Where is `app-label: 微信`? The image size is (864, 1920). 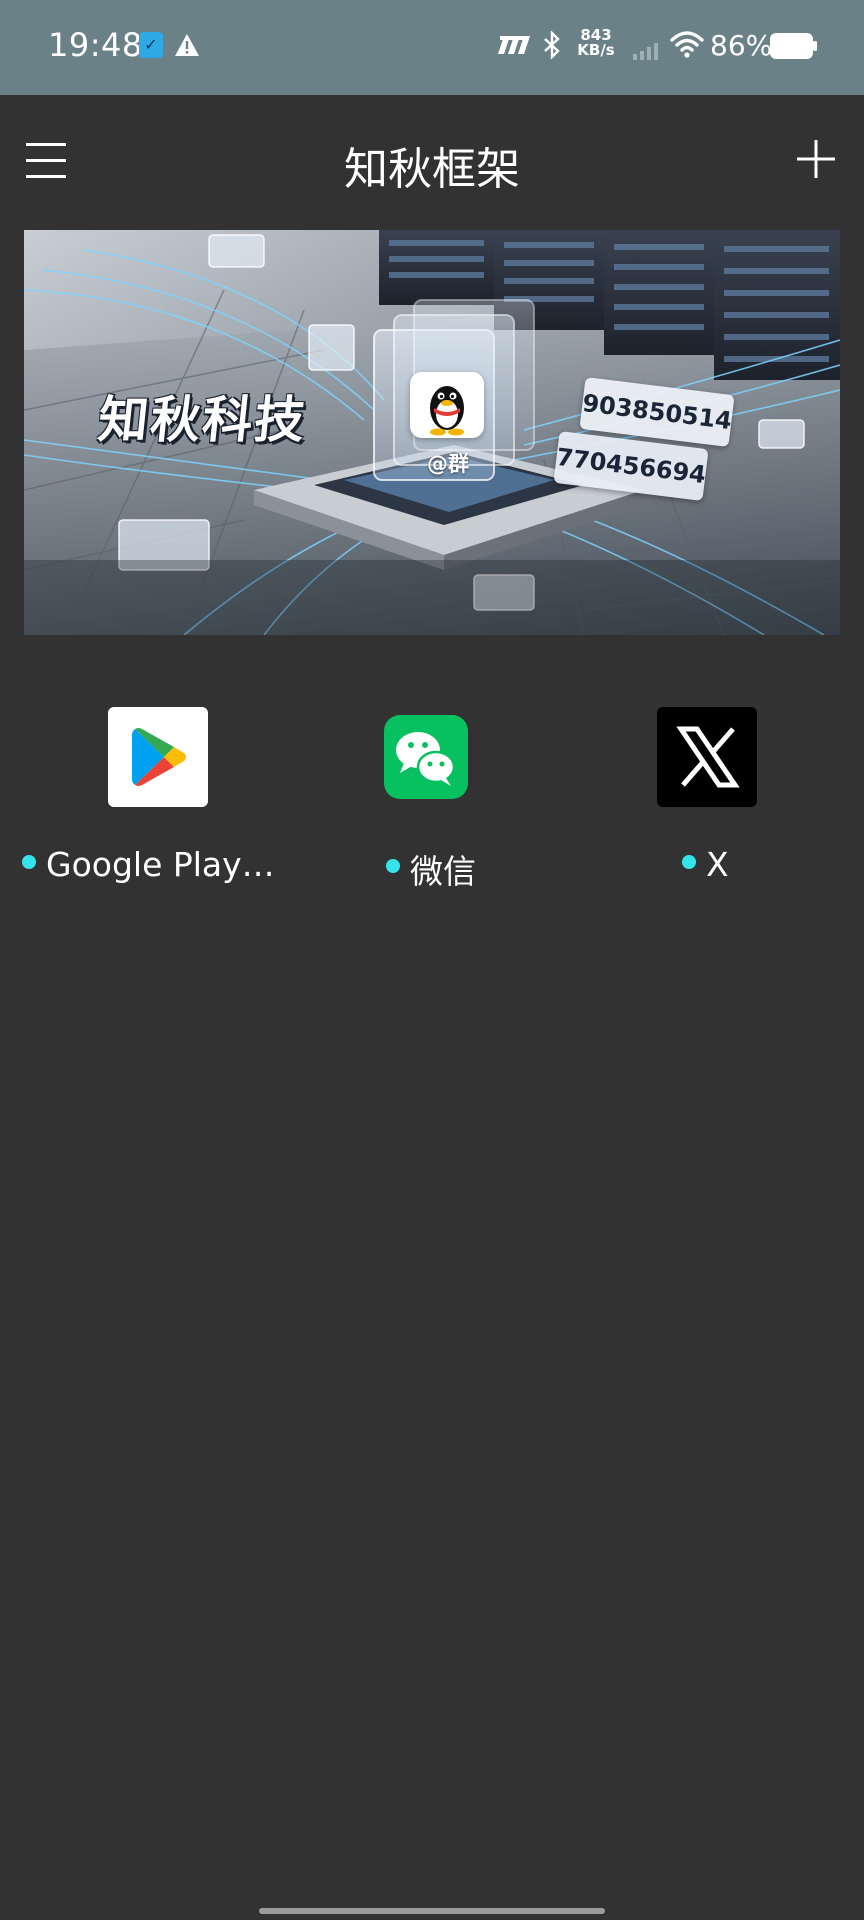
app-label: 微信 is located at coordinates (443, 871).